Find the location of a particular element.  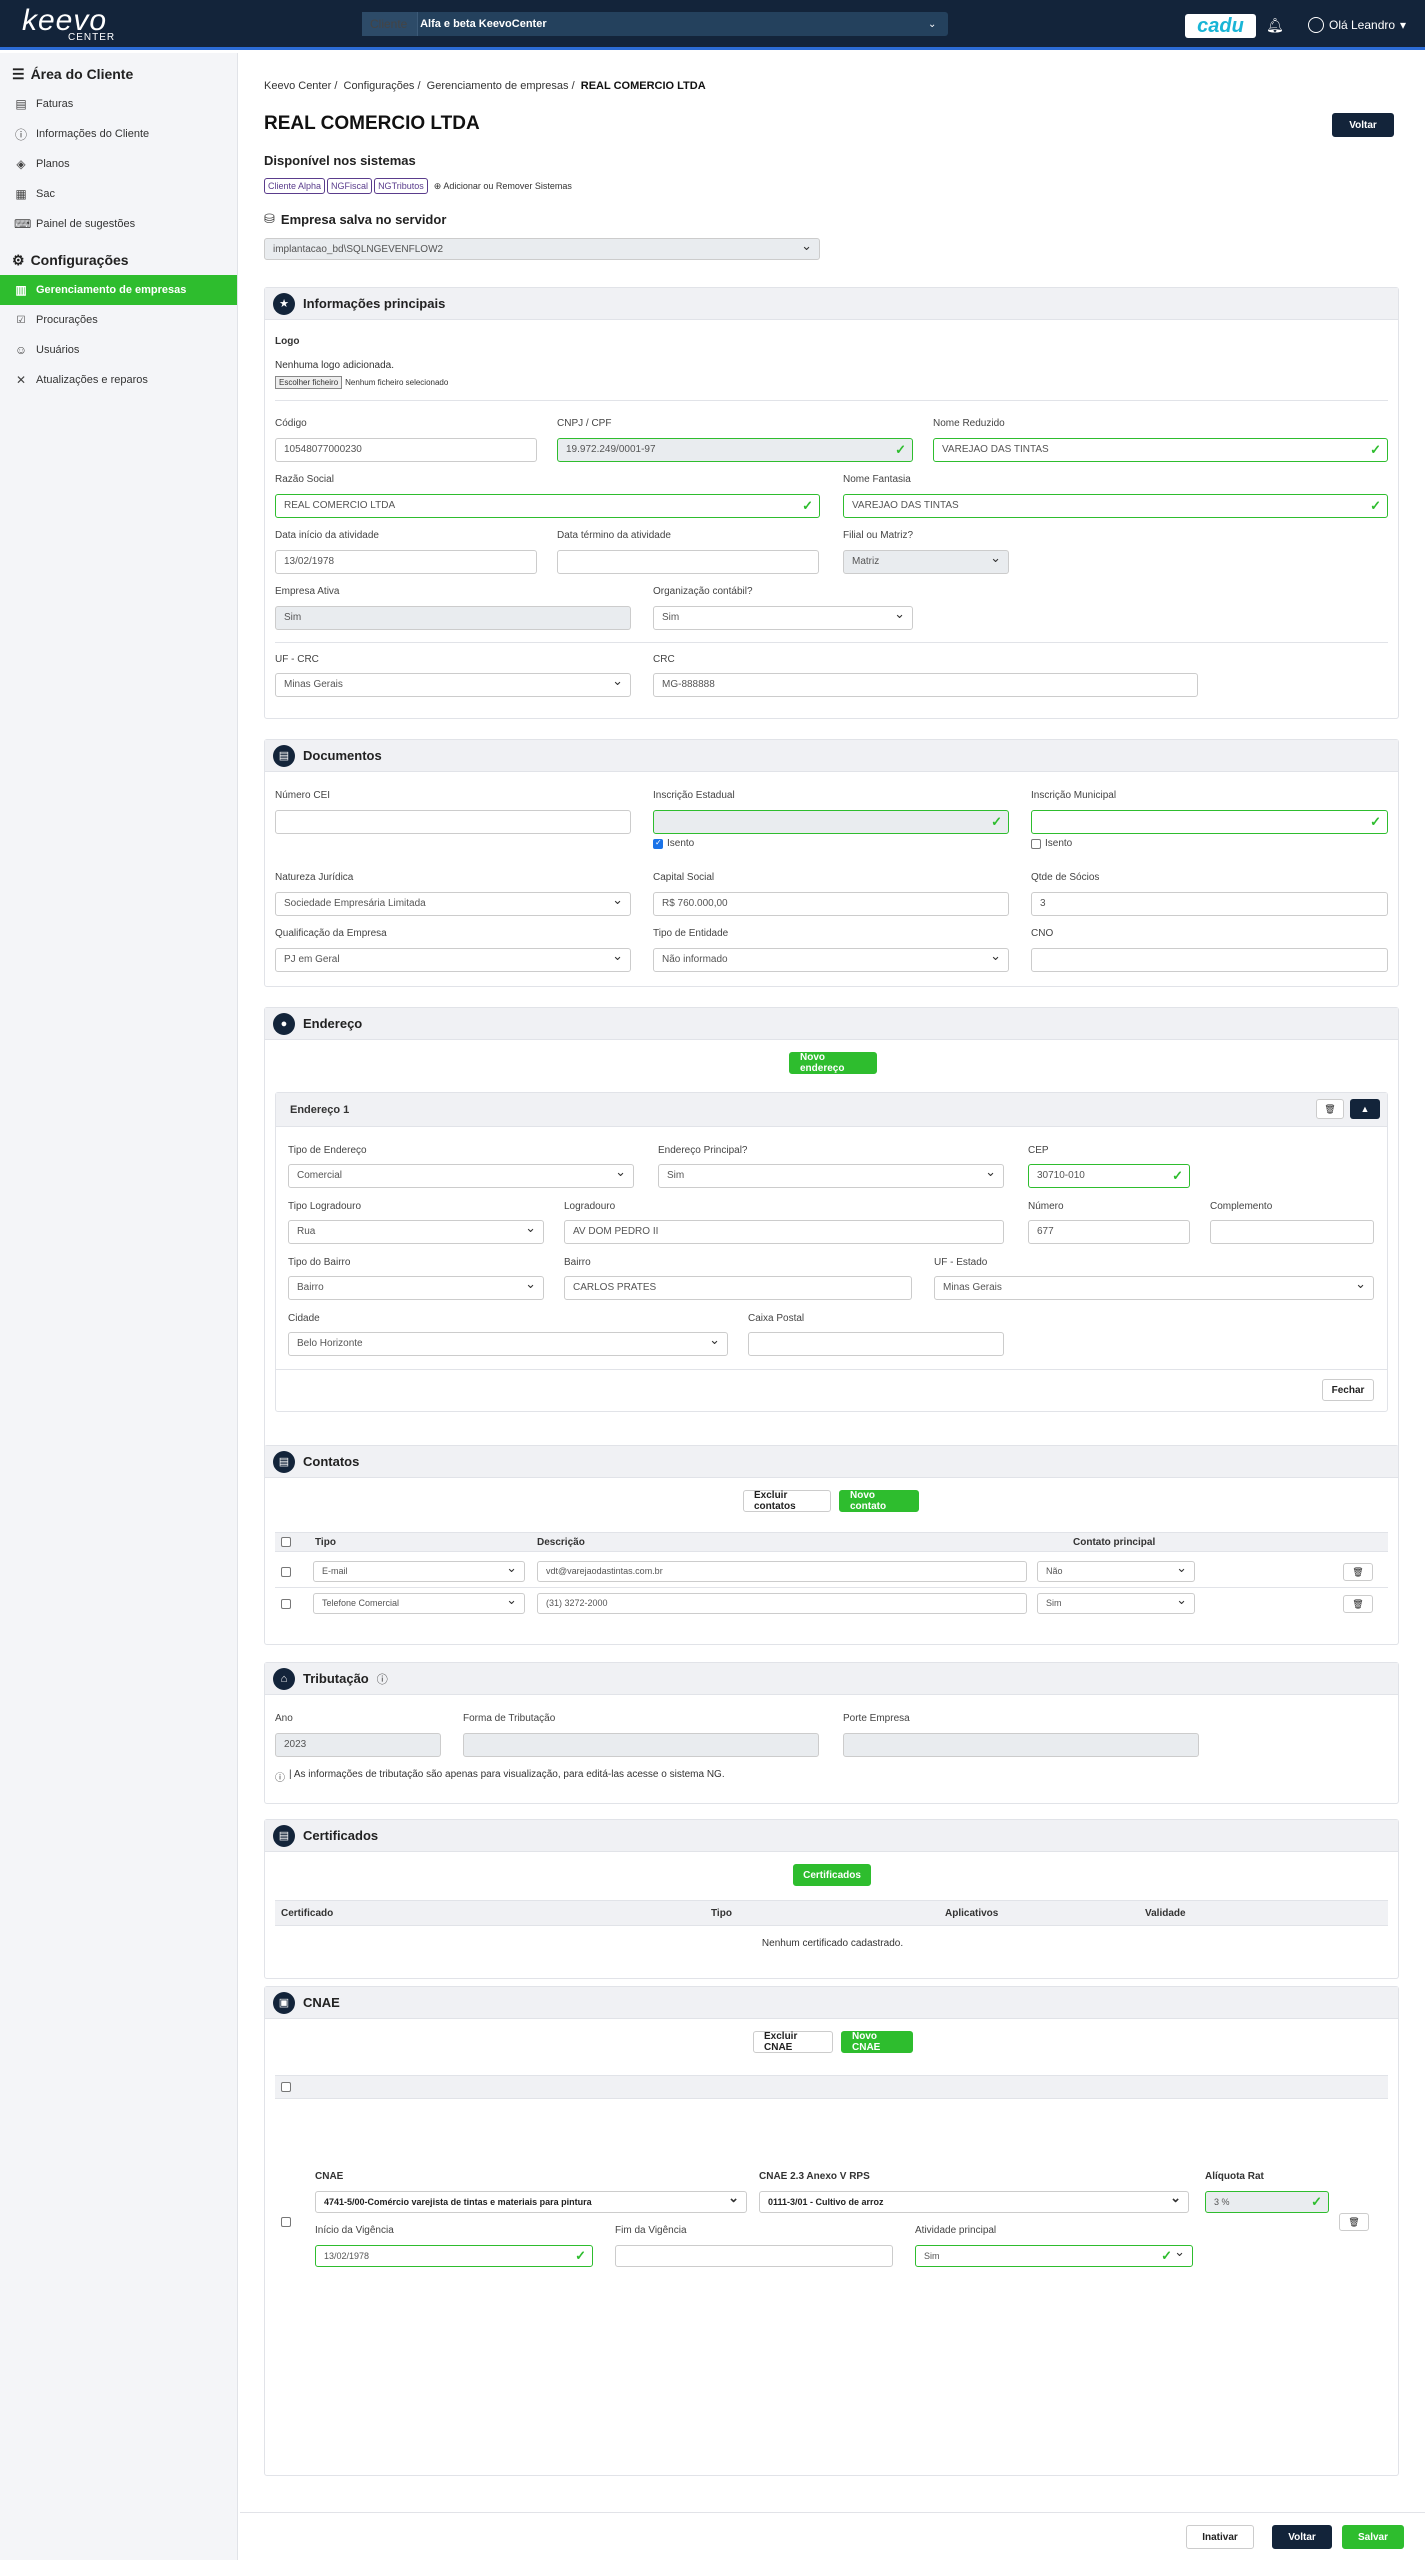

sidebar-item-faturas: ▤ Faturas is located at coordinates (118, 104).